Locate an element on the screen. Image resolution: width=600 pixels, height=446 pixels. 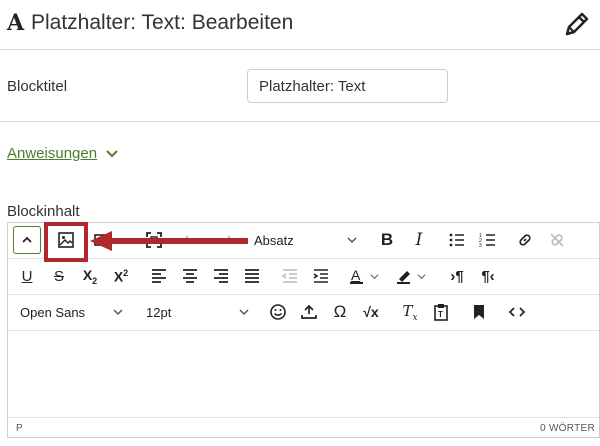
subscript-icon: X2 is located at coordinates (90, 276).